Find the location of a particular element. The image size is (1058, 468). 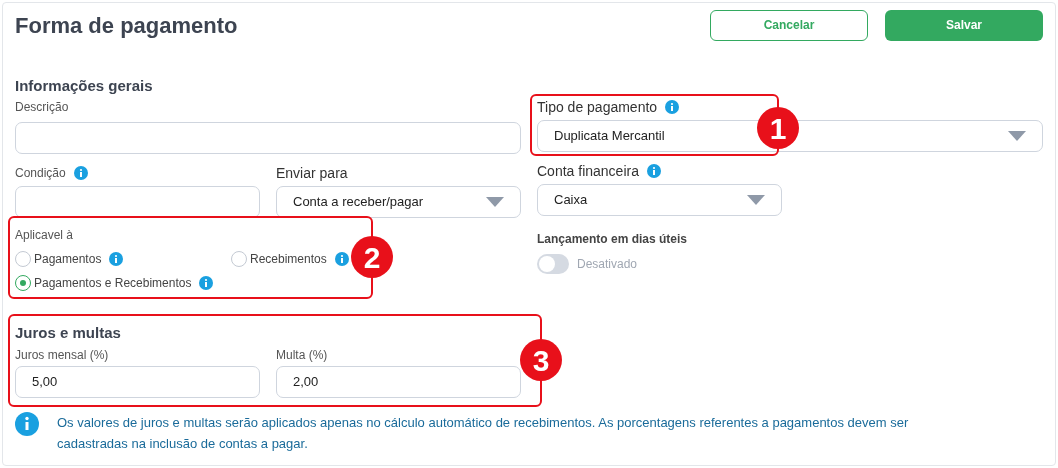

condition-field is located at coordinates (137, 202).